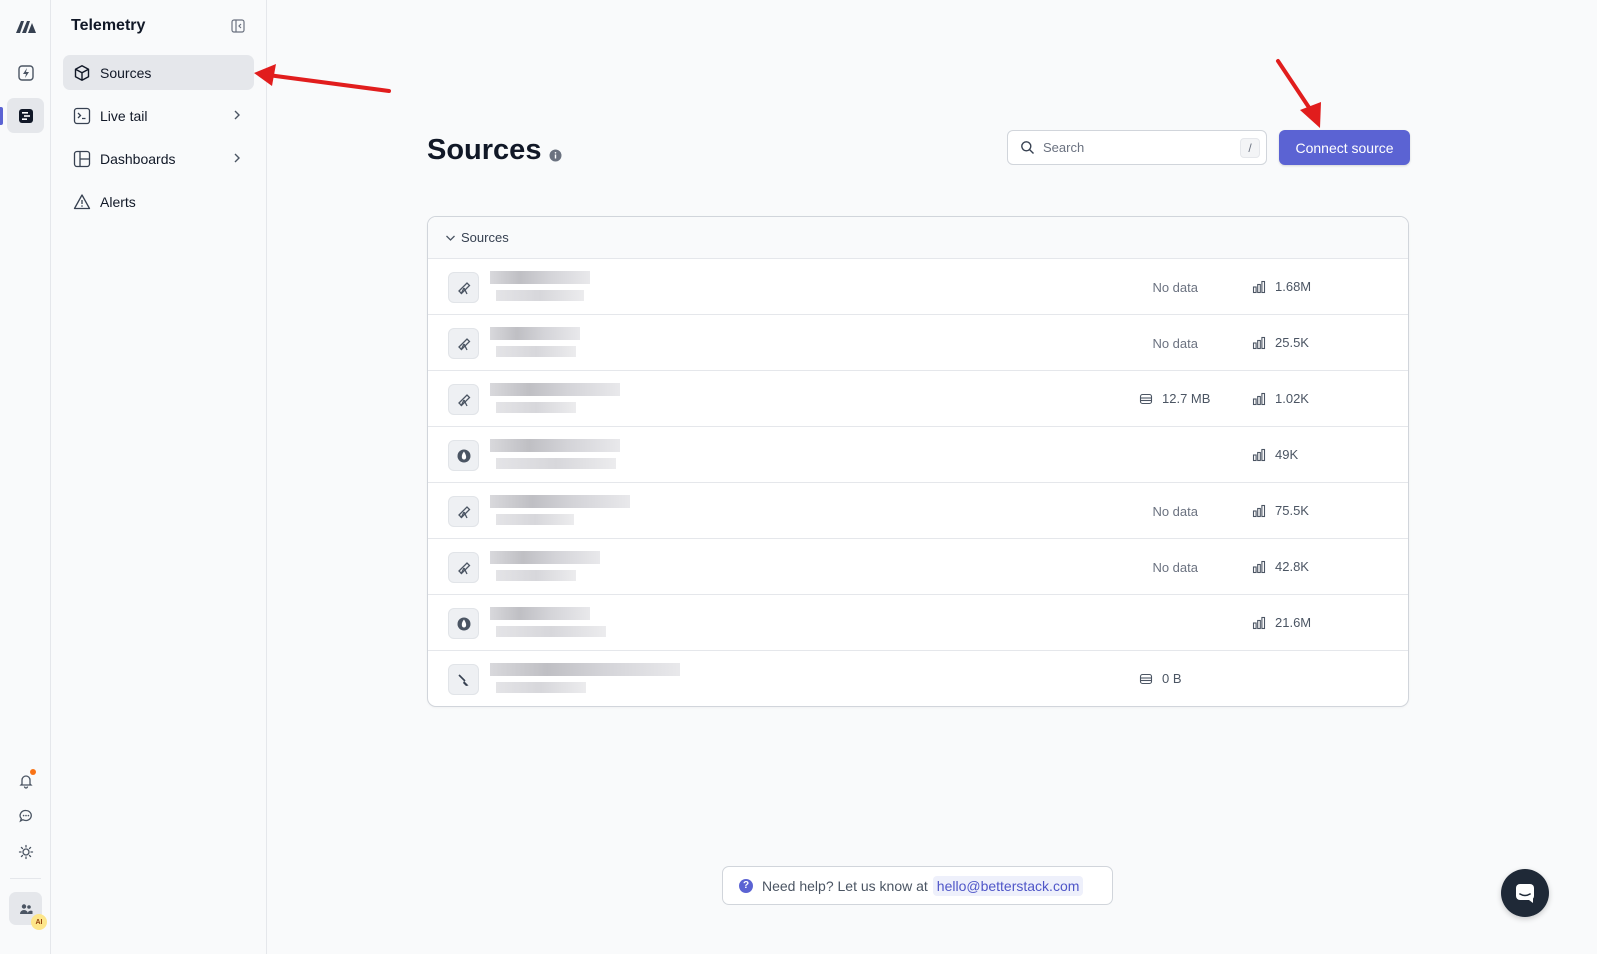 The width and height of the screenshot is (1597, 954). I want to click on team-icon: AI, so click(28, 911).